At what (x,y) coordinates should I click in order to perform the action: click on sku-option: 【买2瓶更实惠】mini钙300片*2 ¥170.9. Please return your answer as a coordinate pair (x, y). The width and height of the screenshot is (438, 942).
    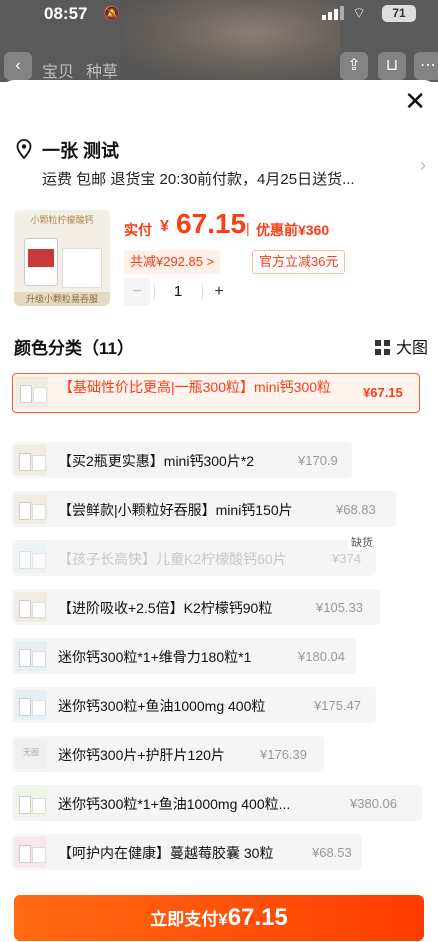
    Looking at the image, I should click on (182, 460).